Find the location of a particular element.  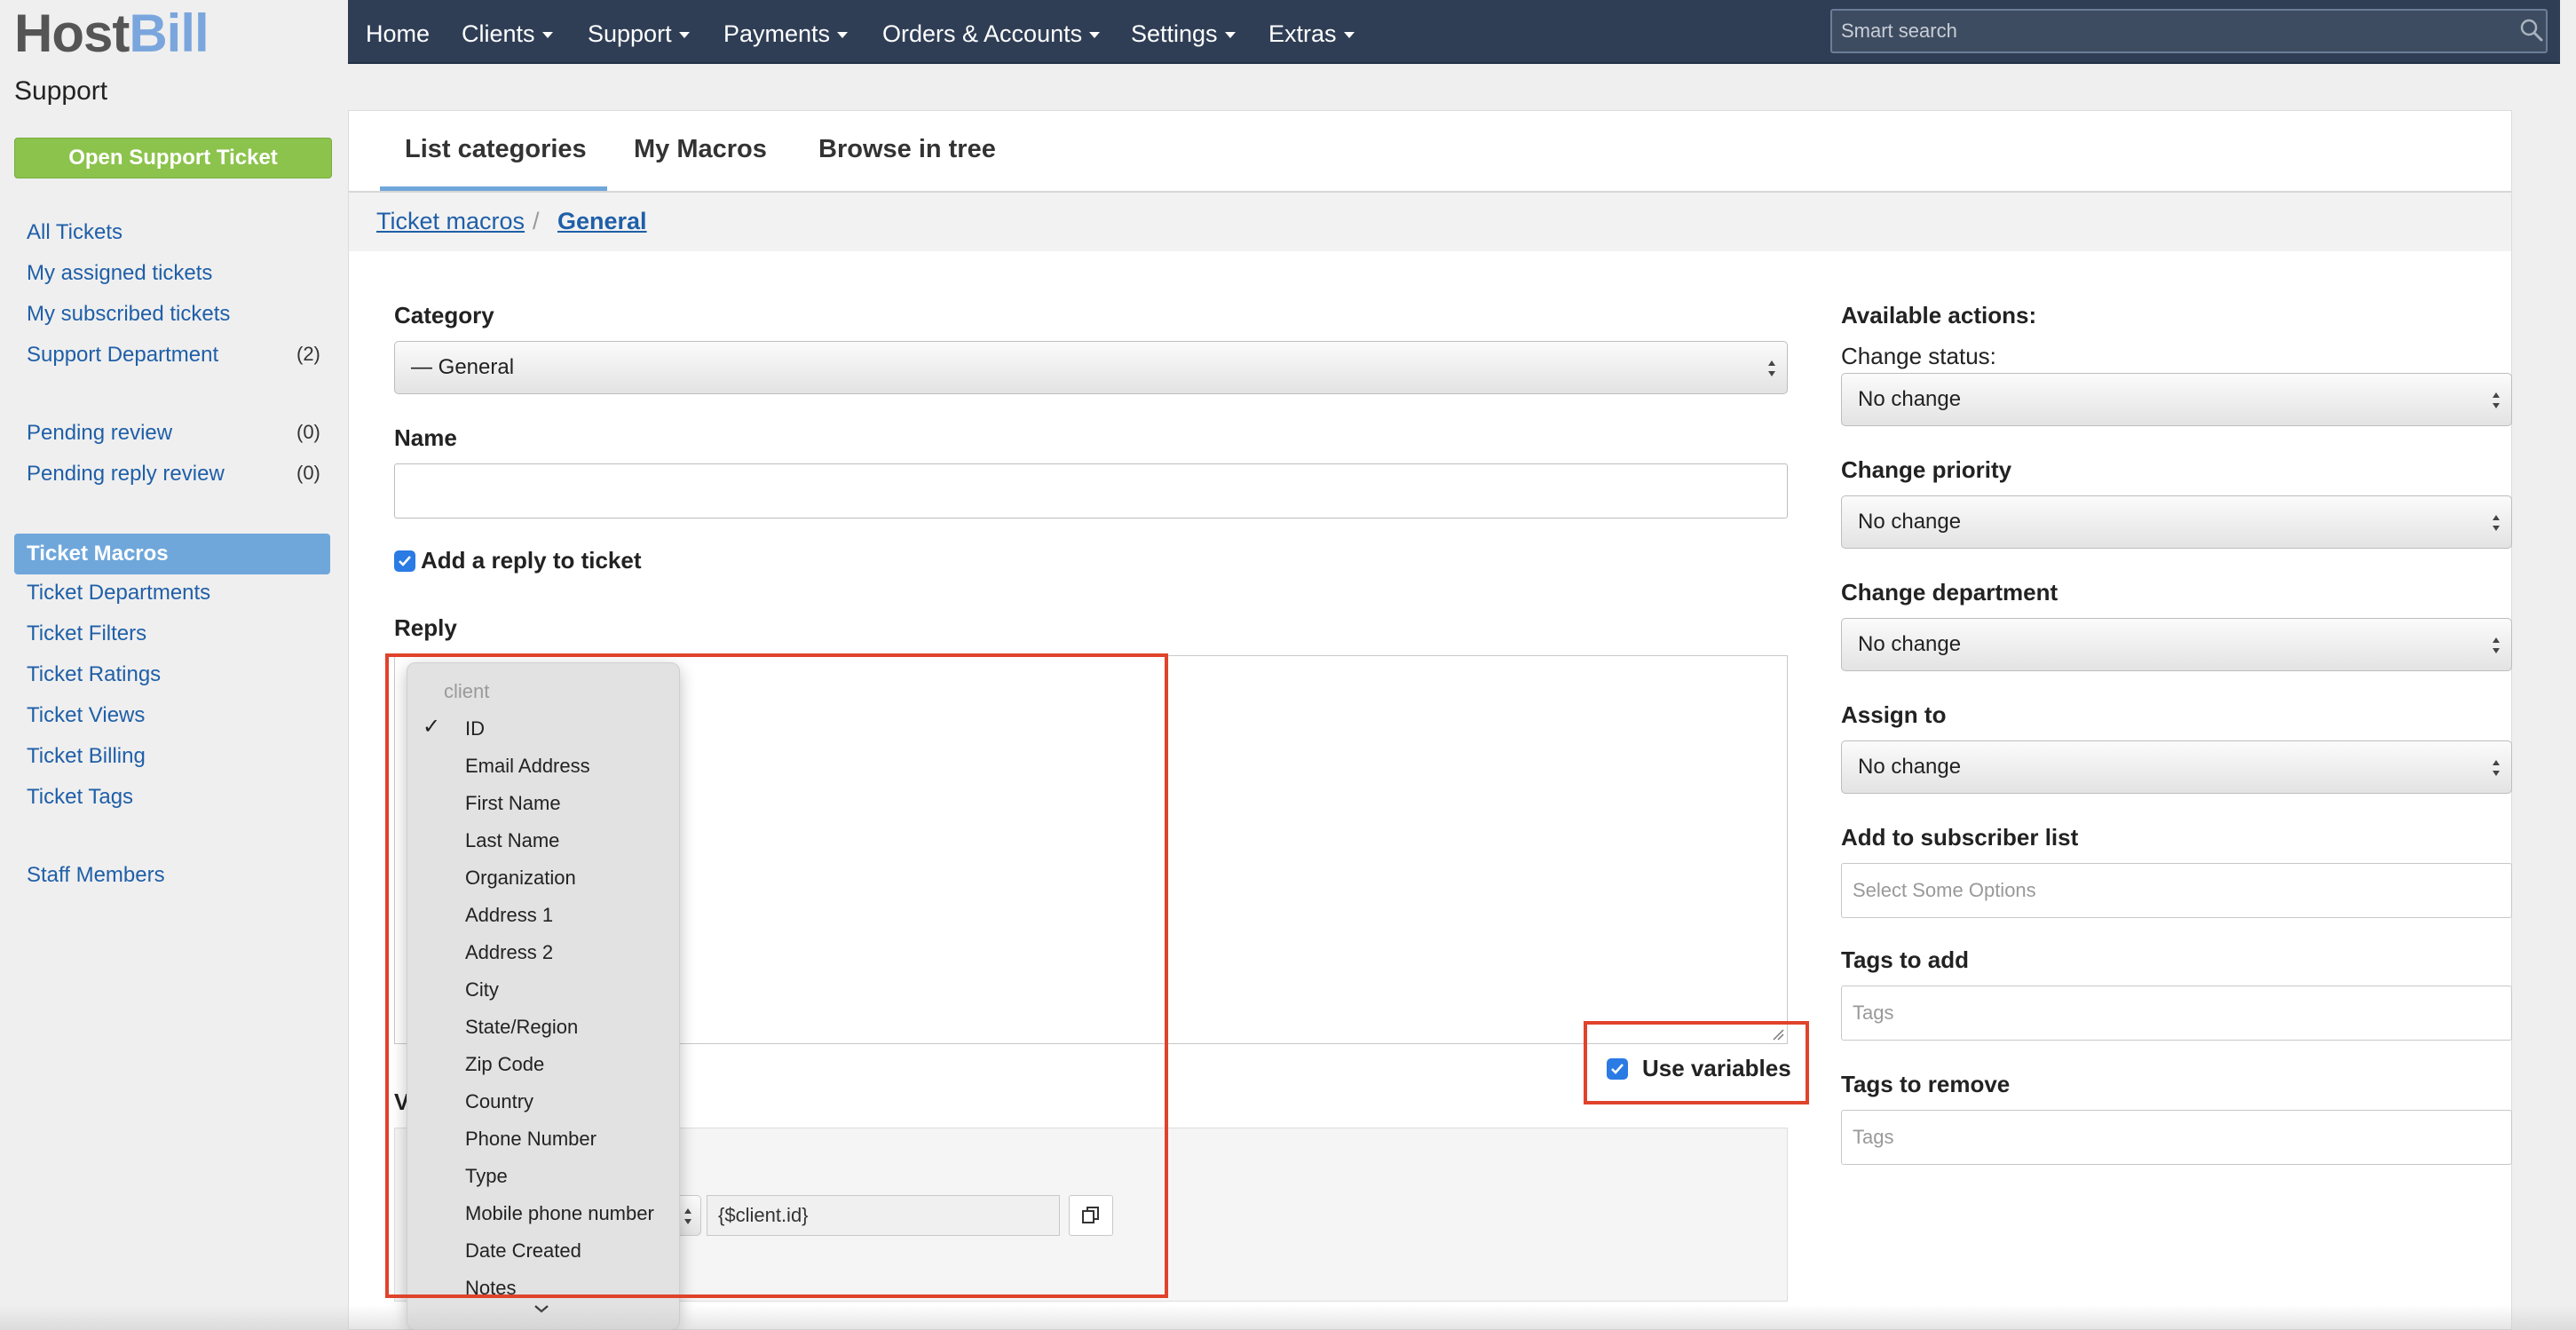

change-priority-label: Change priority is located at coordinates (1926, 469).